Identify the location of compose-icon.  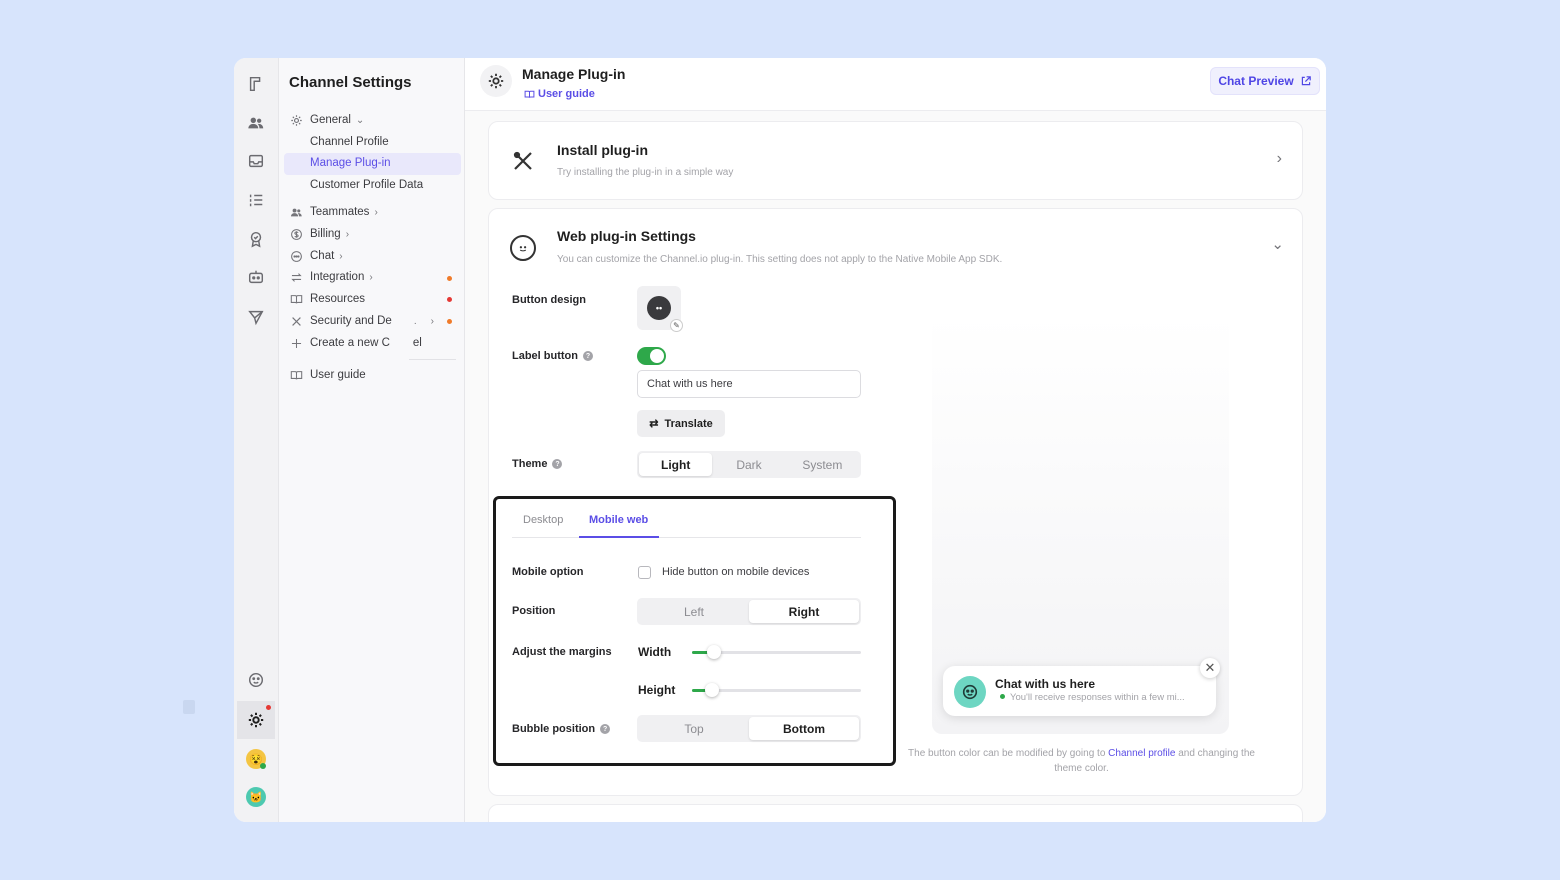
(256, 84).